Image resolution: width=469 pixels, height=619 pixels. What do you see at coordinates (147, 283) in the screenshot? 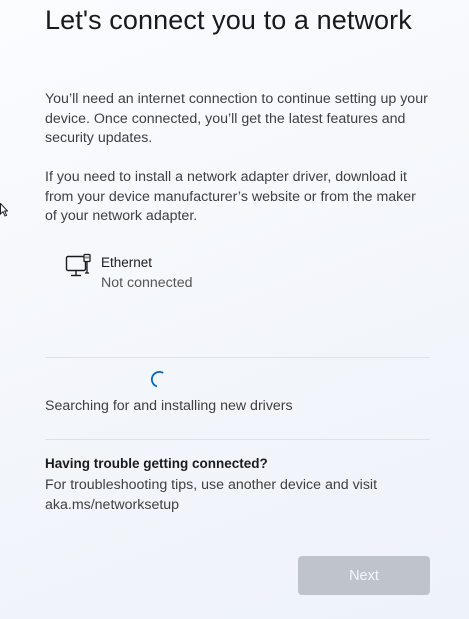
I see `network-status: Not connected` at bounding box center [147, 283].